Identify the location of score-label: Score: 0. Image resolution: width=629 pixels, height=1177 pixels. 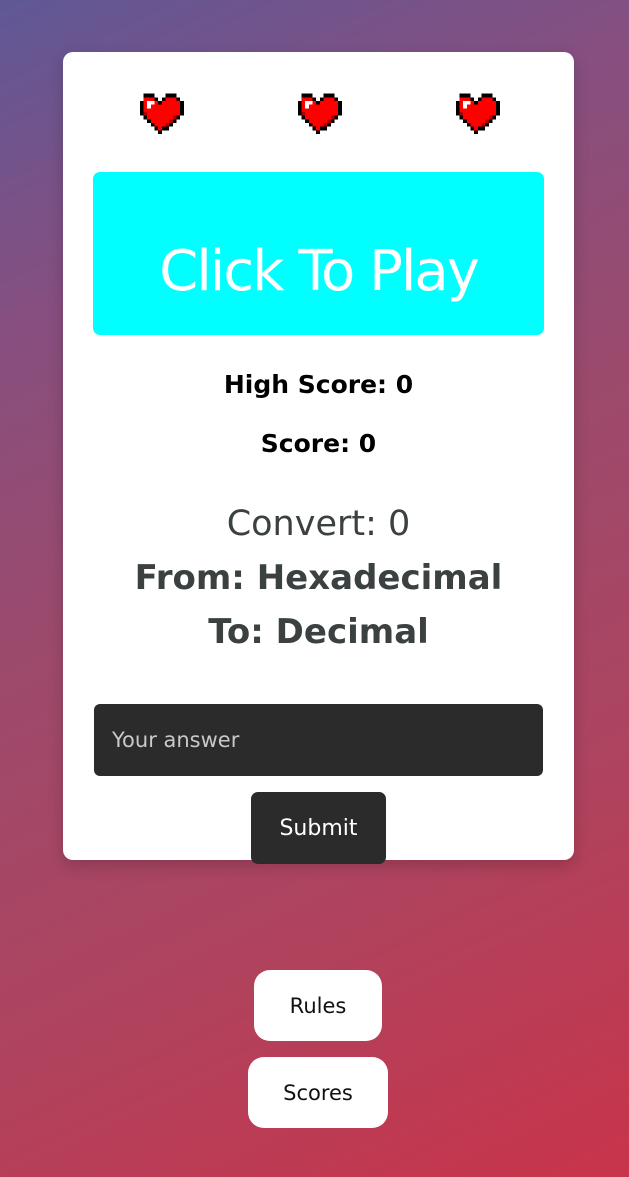
(318, 443).